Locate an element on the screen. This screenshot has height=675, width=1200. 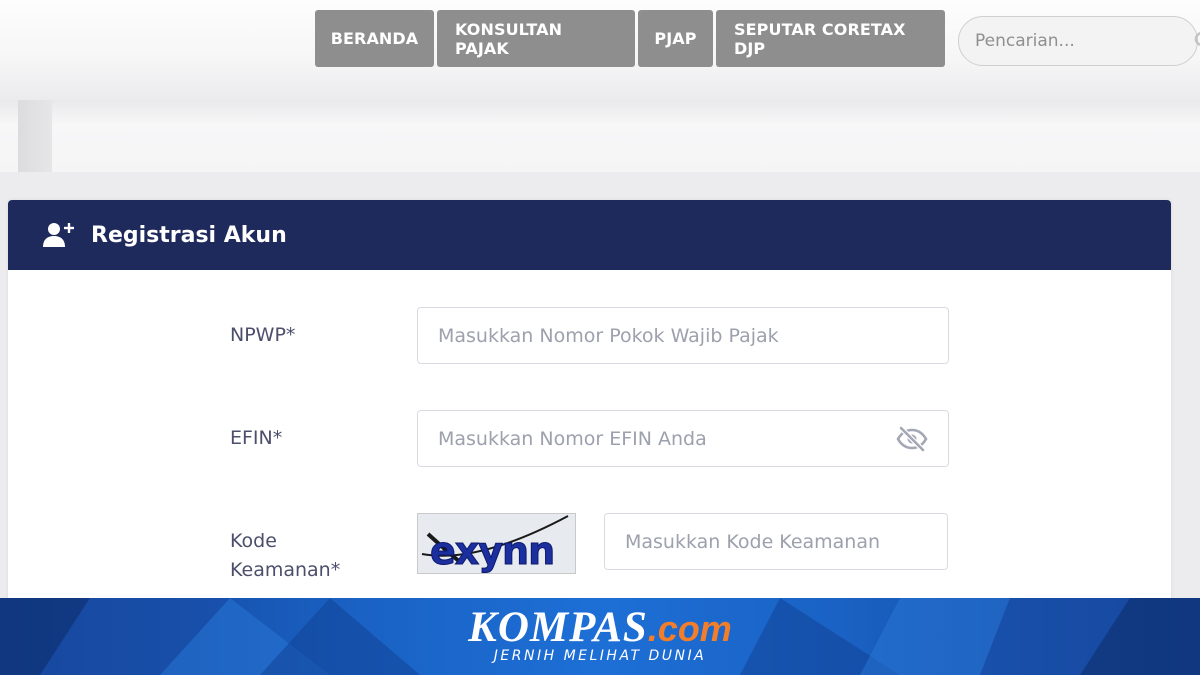
card-header: Registrasi Akun is located at coordinates (589, 235).